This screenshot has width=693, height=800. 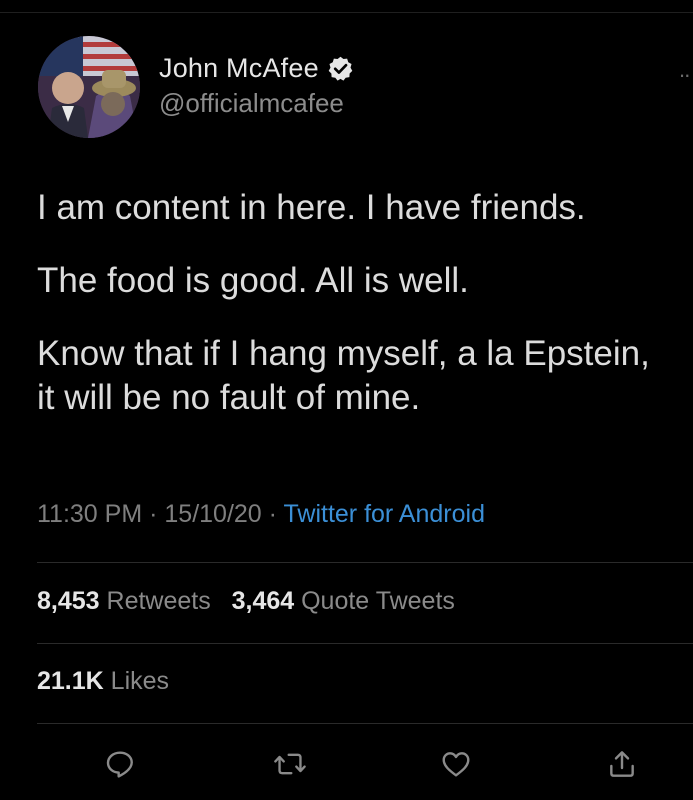 What do you see at coordinates (256, 86) in the screenshot?
I see `name-block: John McAfee @officialmcafee` at bounding box center [256, 86].